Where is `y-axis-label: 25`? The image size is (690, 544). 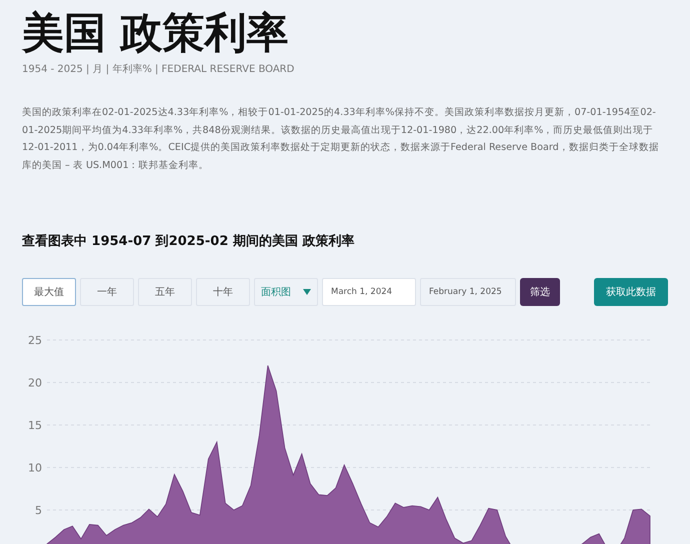 y-axis-label: 25 is located at coordinates (35, 340).